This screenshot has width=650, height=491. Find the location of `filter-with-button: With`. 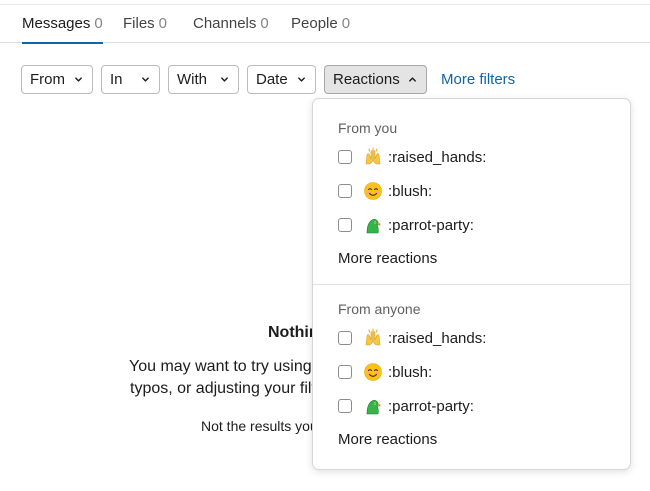

filter-with-button: With is located at coordinates (203, 79).